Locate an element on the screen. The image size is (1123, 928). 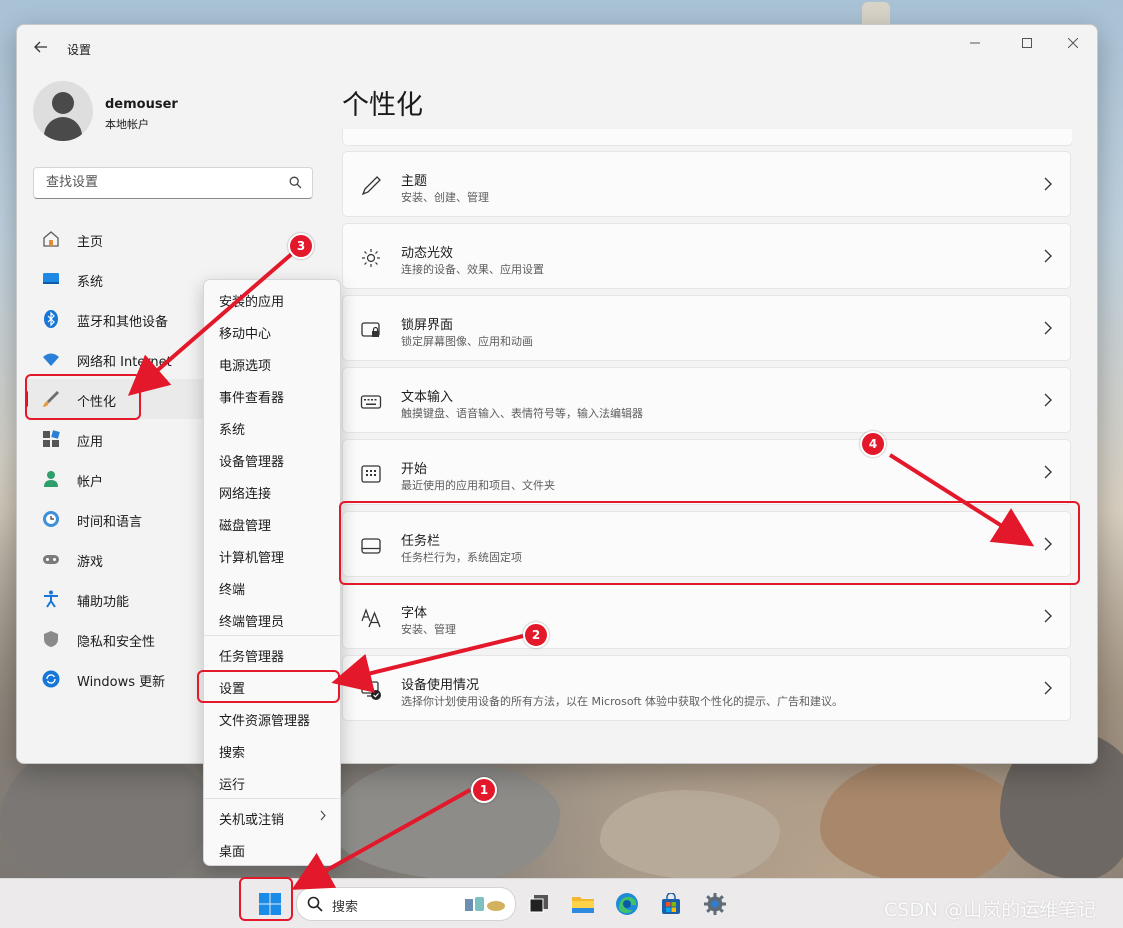
menu-item-event-viewer: 事件查看器 is located at coordinates (272, 394).